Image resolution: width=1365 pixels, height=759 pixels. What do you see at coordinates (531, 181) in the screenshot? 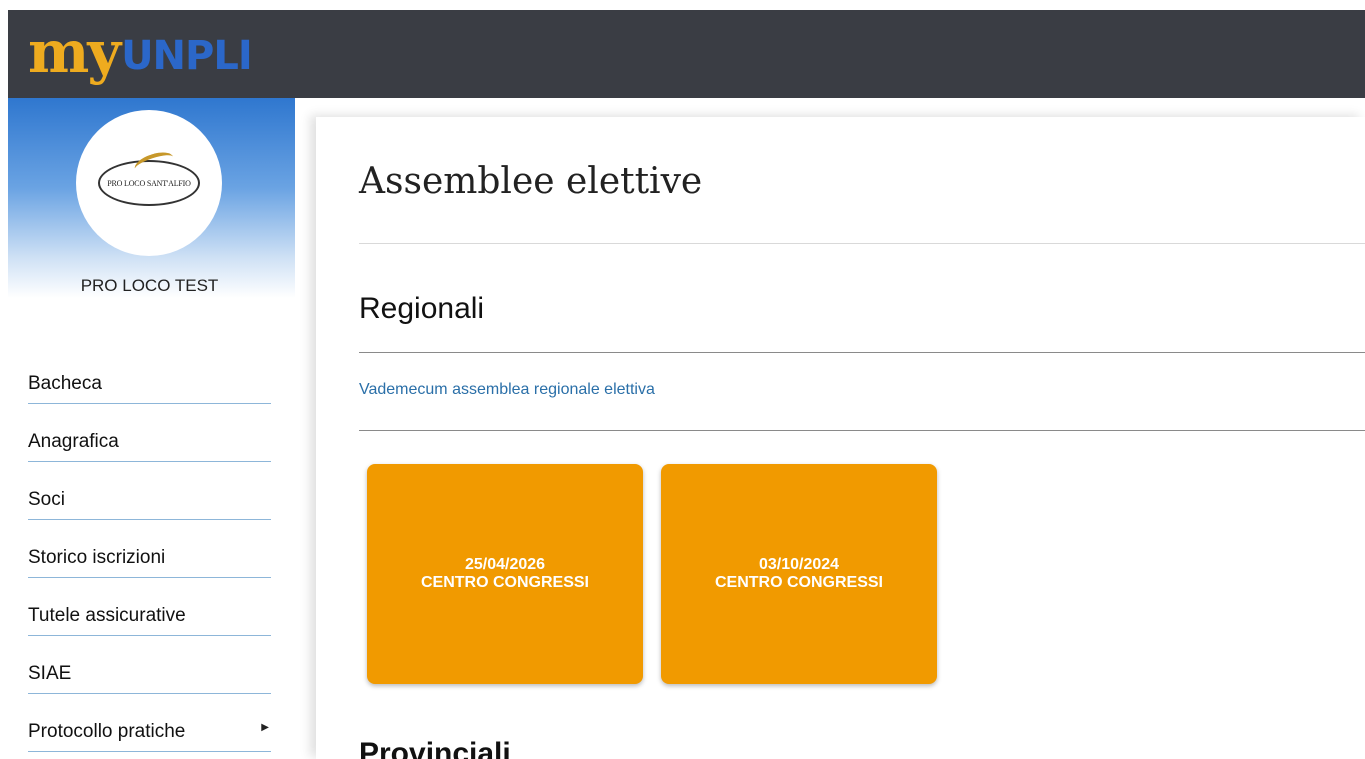
I see `page-title: Assemblee elettive` at bounding box center [531, 181].